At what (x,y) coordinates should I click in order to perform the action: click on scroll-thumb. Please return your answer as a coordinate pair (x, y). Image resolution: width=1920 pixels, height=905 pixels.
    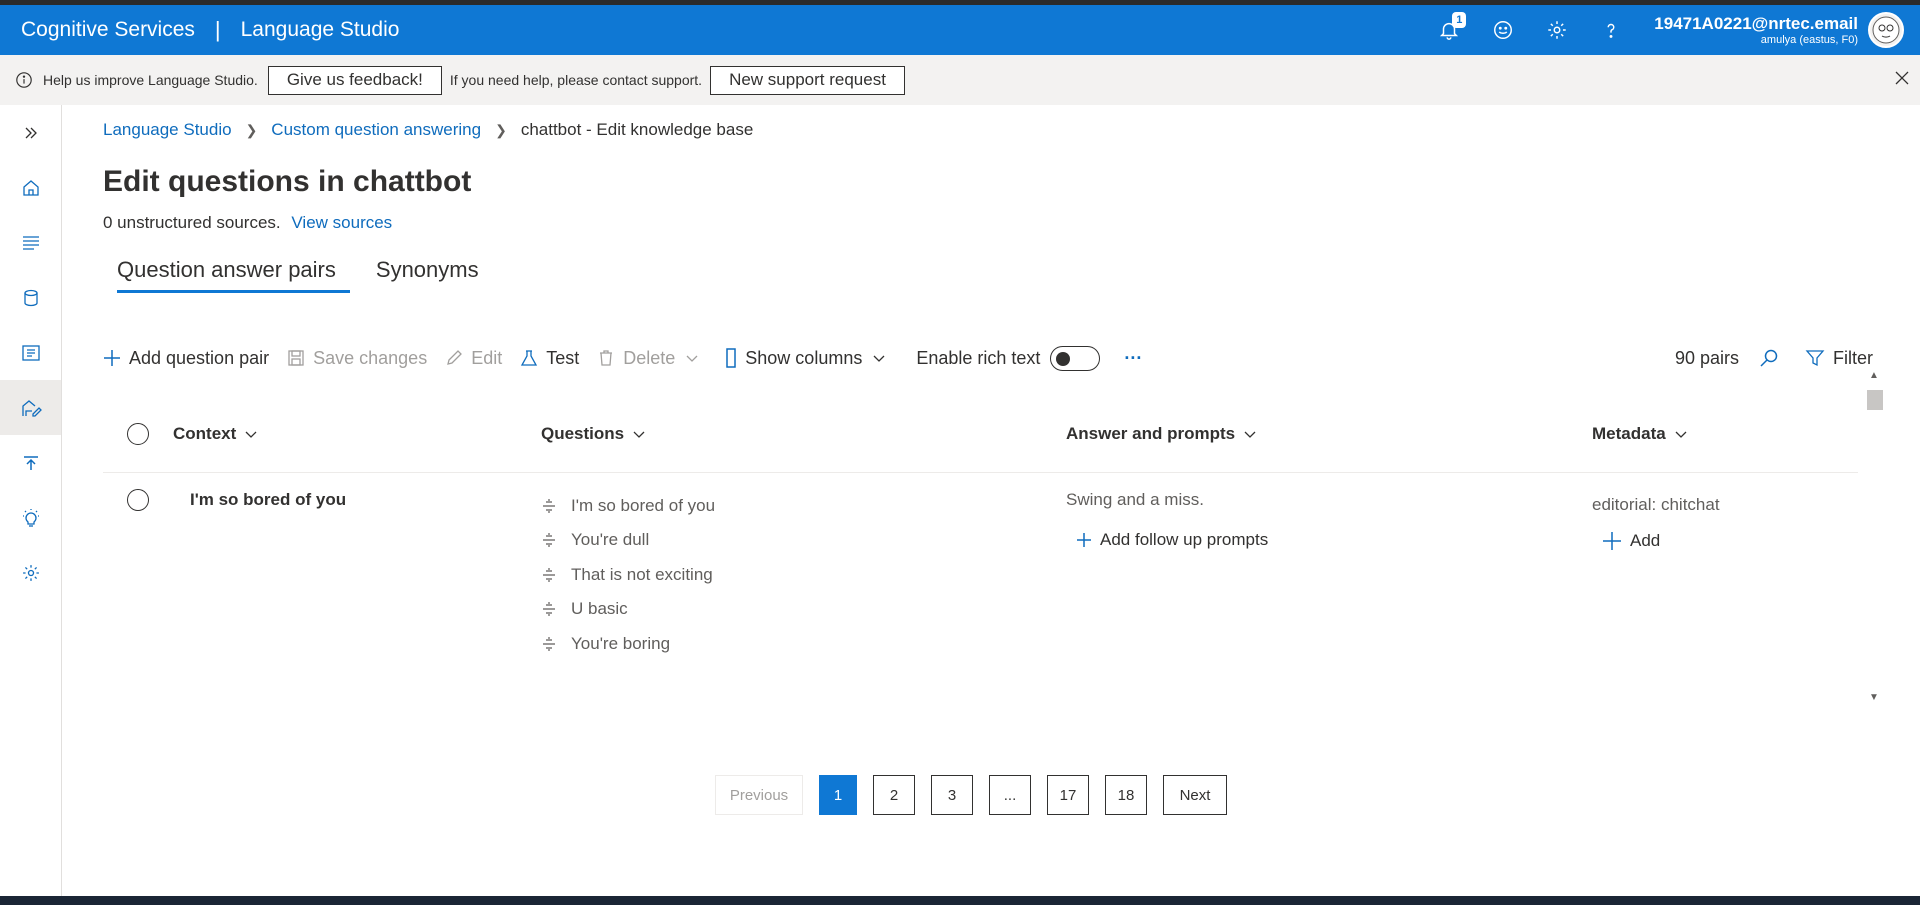
    Looking at the image, I should click on (1875, 400).